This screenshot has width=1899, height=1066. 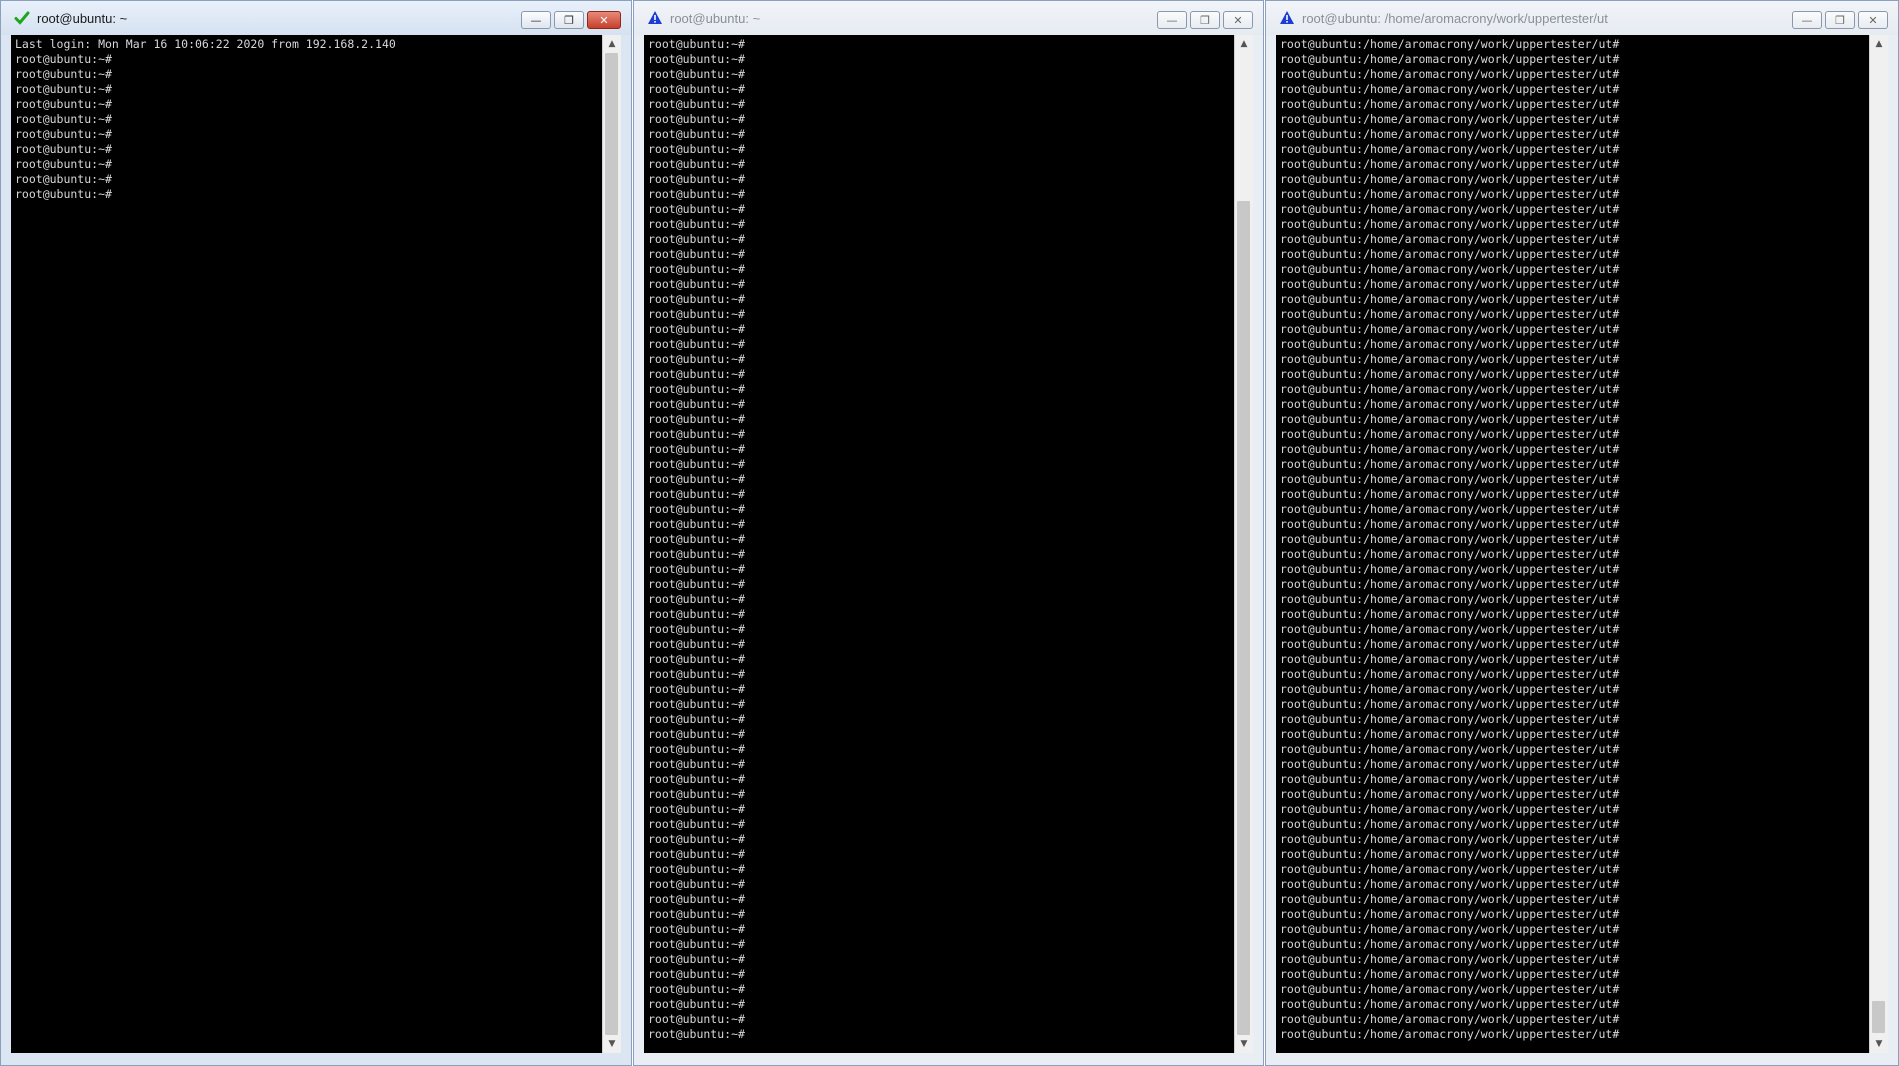 I want to click on window-2-titlebar: root@ubuntu: ~ — ❐ ✕, so click(x=948, y=18).